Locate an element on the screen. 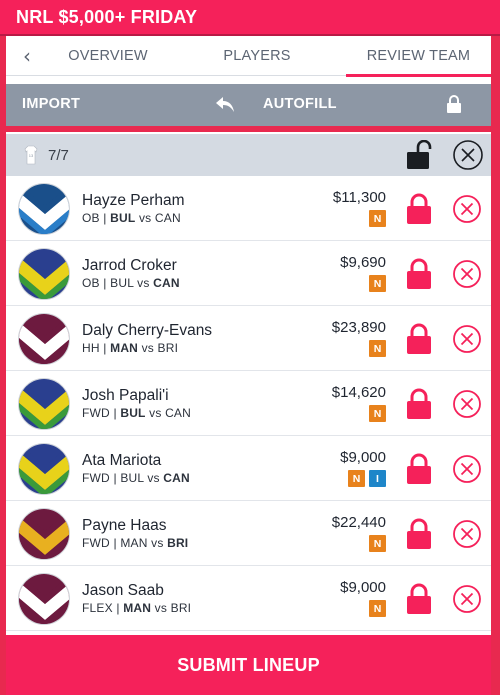  player-row: Josh Papali'i FWD | BUL vs CAN $14,620 N is located at coordinates (248, 403).